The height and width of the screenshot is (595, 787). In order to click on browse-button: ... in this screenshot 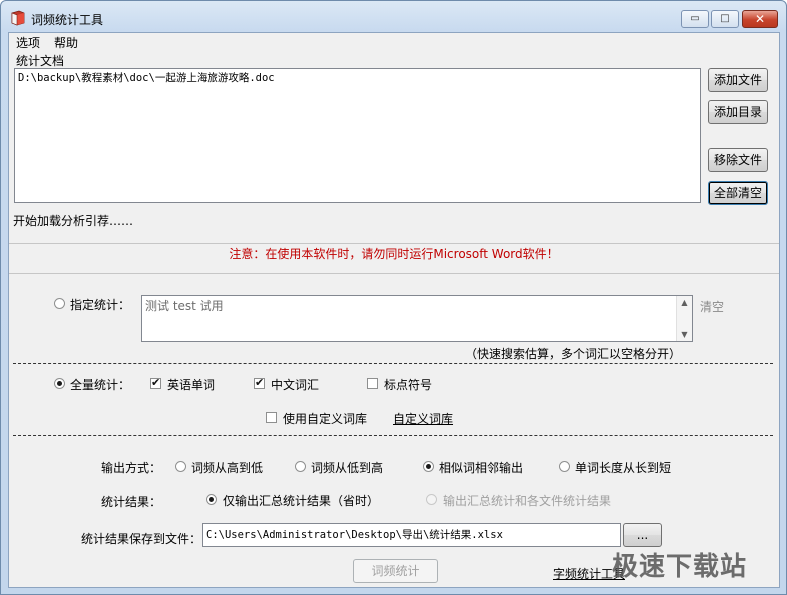, I will do `click(642, 535)`.